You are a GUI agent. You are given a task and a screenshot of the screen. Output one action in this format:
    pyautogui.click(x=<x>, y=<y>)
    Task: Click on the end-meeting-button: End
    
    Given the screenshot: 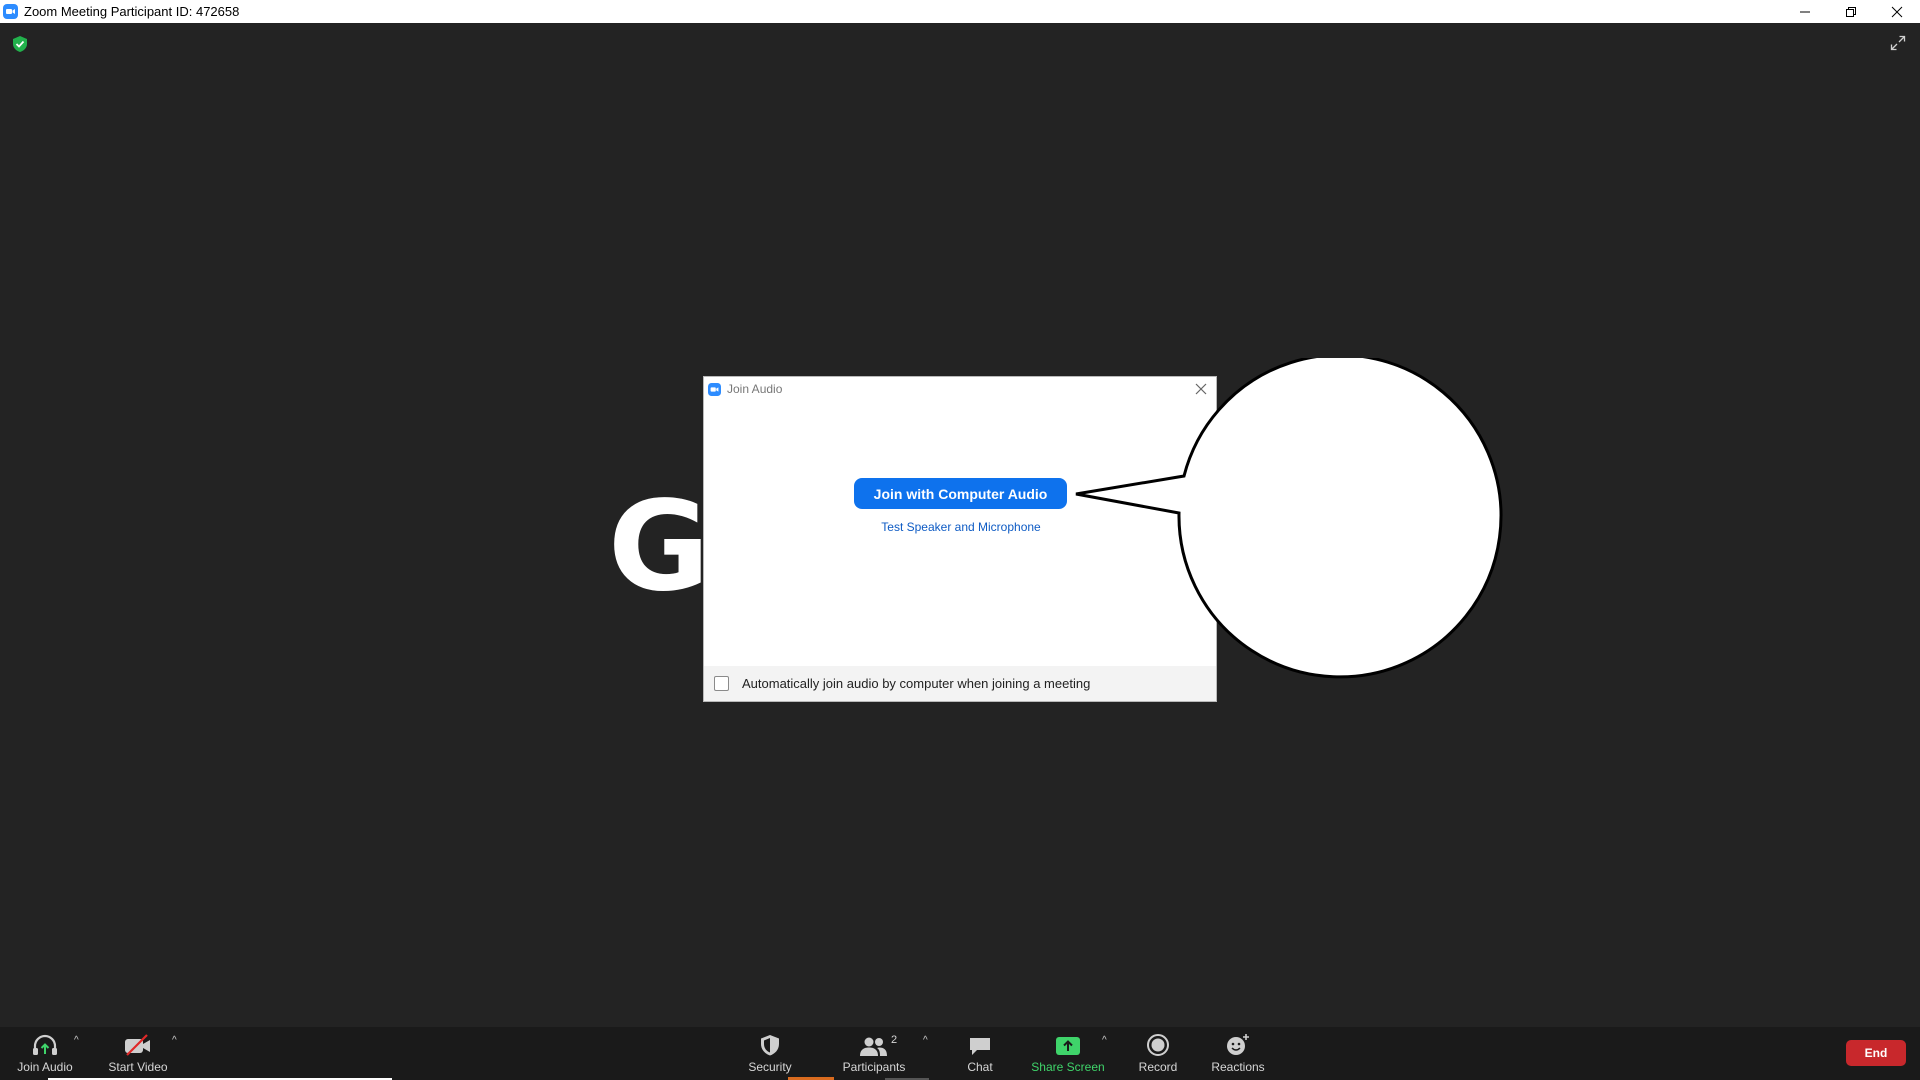 What is the action you would take?
    pyautogui.click(x=1876, y=1053)
    